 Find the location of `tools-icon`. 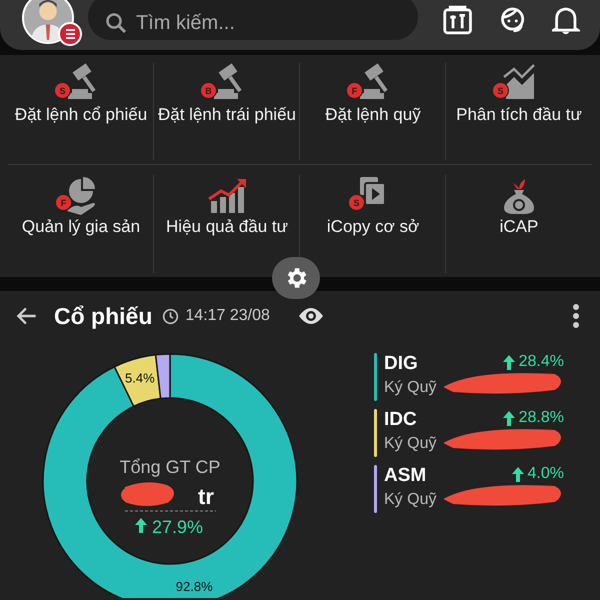

tools-icon is located at coordinates (458, 20).